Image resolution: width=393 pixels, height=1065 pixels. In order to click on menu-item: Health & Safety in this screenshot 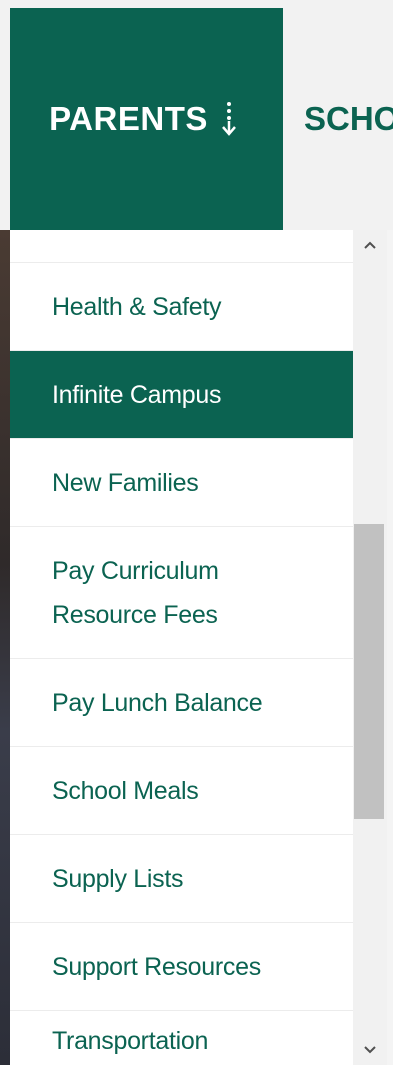, I will do `click(181, 307)`.